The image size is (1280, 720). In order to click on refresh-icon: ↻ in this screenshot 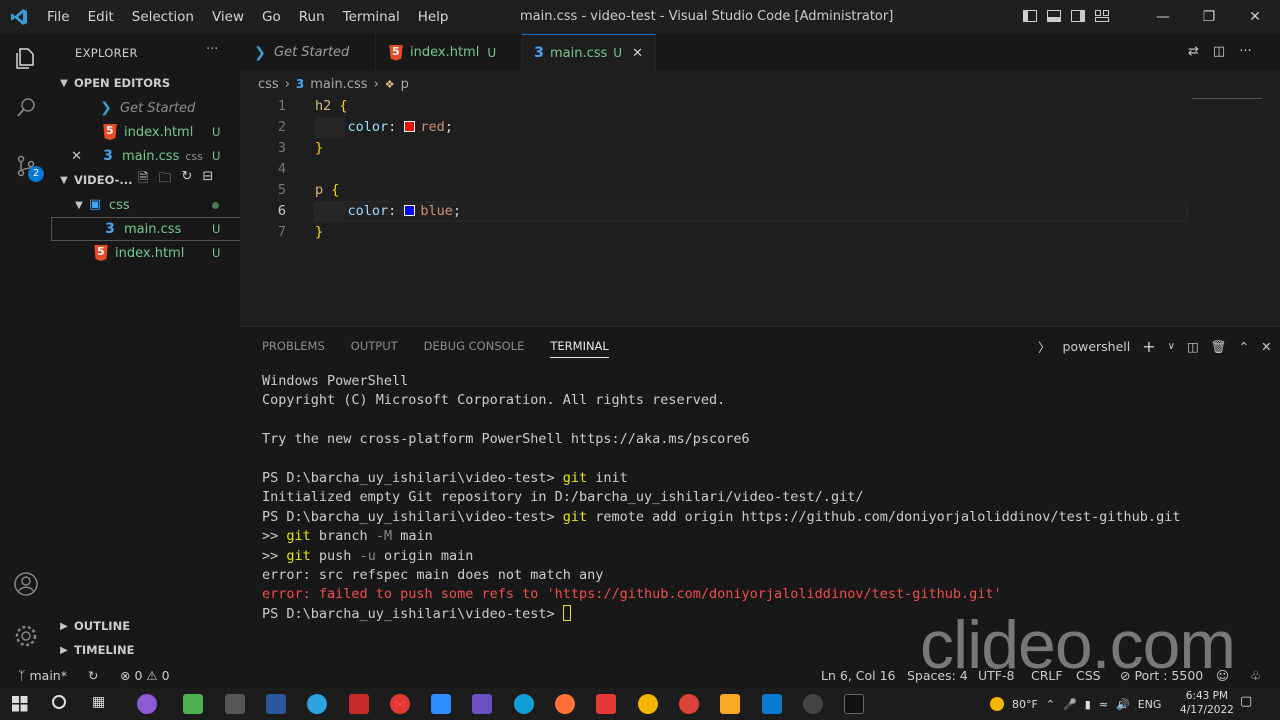, I will do `click(186, 180)`.